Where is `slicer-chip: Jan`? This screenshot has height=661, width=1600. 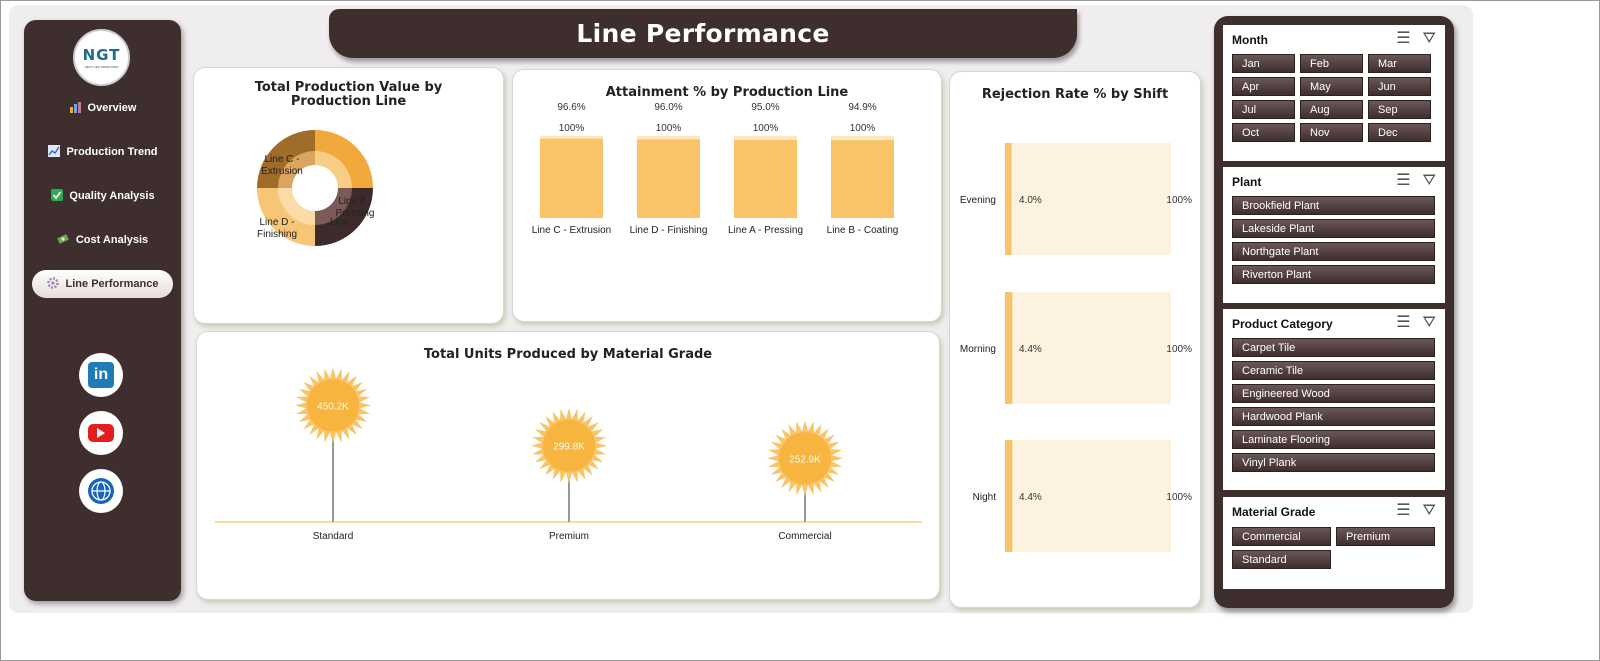 slicer-chip: Jan is located at coordinates (1263, 63).